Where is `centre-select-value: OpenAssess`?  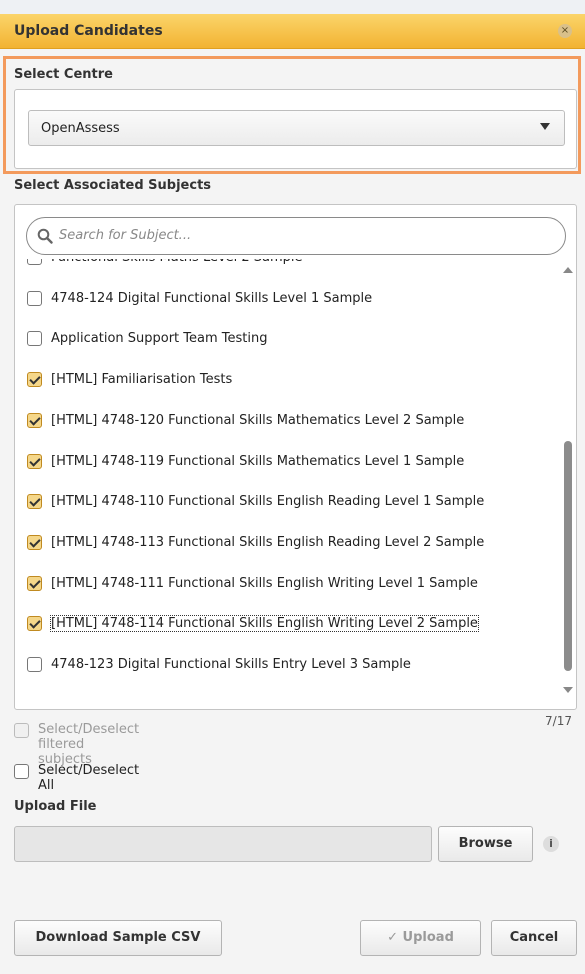 centre-select-value: OpenAssess is located at coordinates (80, 128).